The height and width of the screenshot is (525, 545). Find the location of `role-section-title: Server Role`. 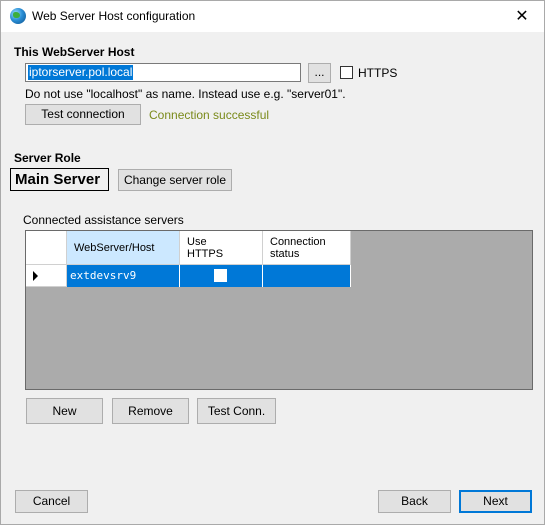

role-section-title: Server Role is located at coordinates (47, 158).